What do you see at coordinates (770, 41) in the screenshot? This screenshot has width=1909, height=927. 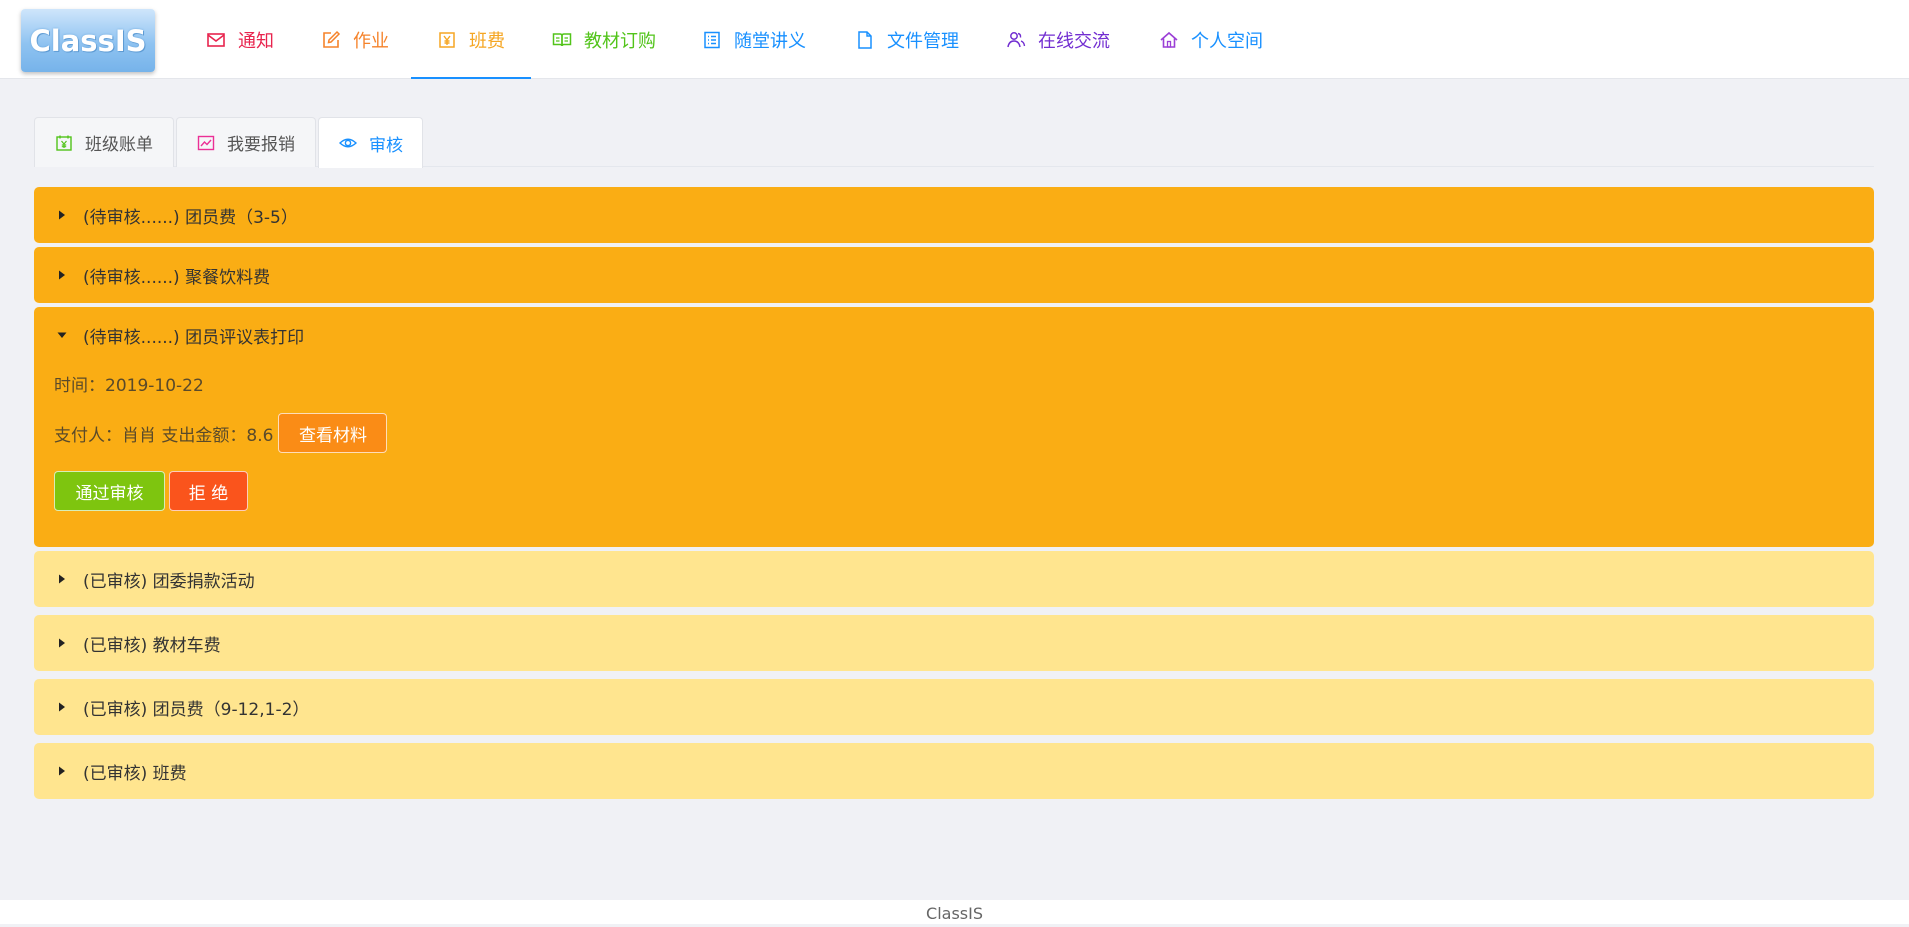 I see `nav-item-label: 随堂讲义` at bounding box center [770, 41].